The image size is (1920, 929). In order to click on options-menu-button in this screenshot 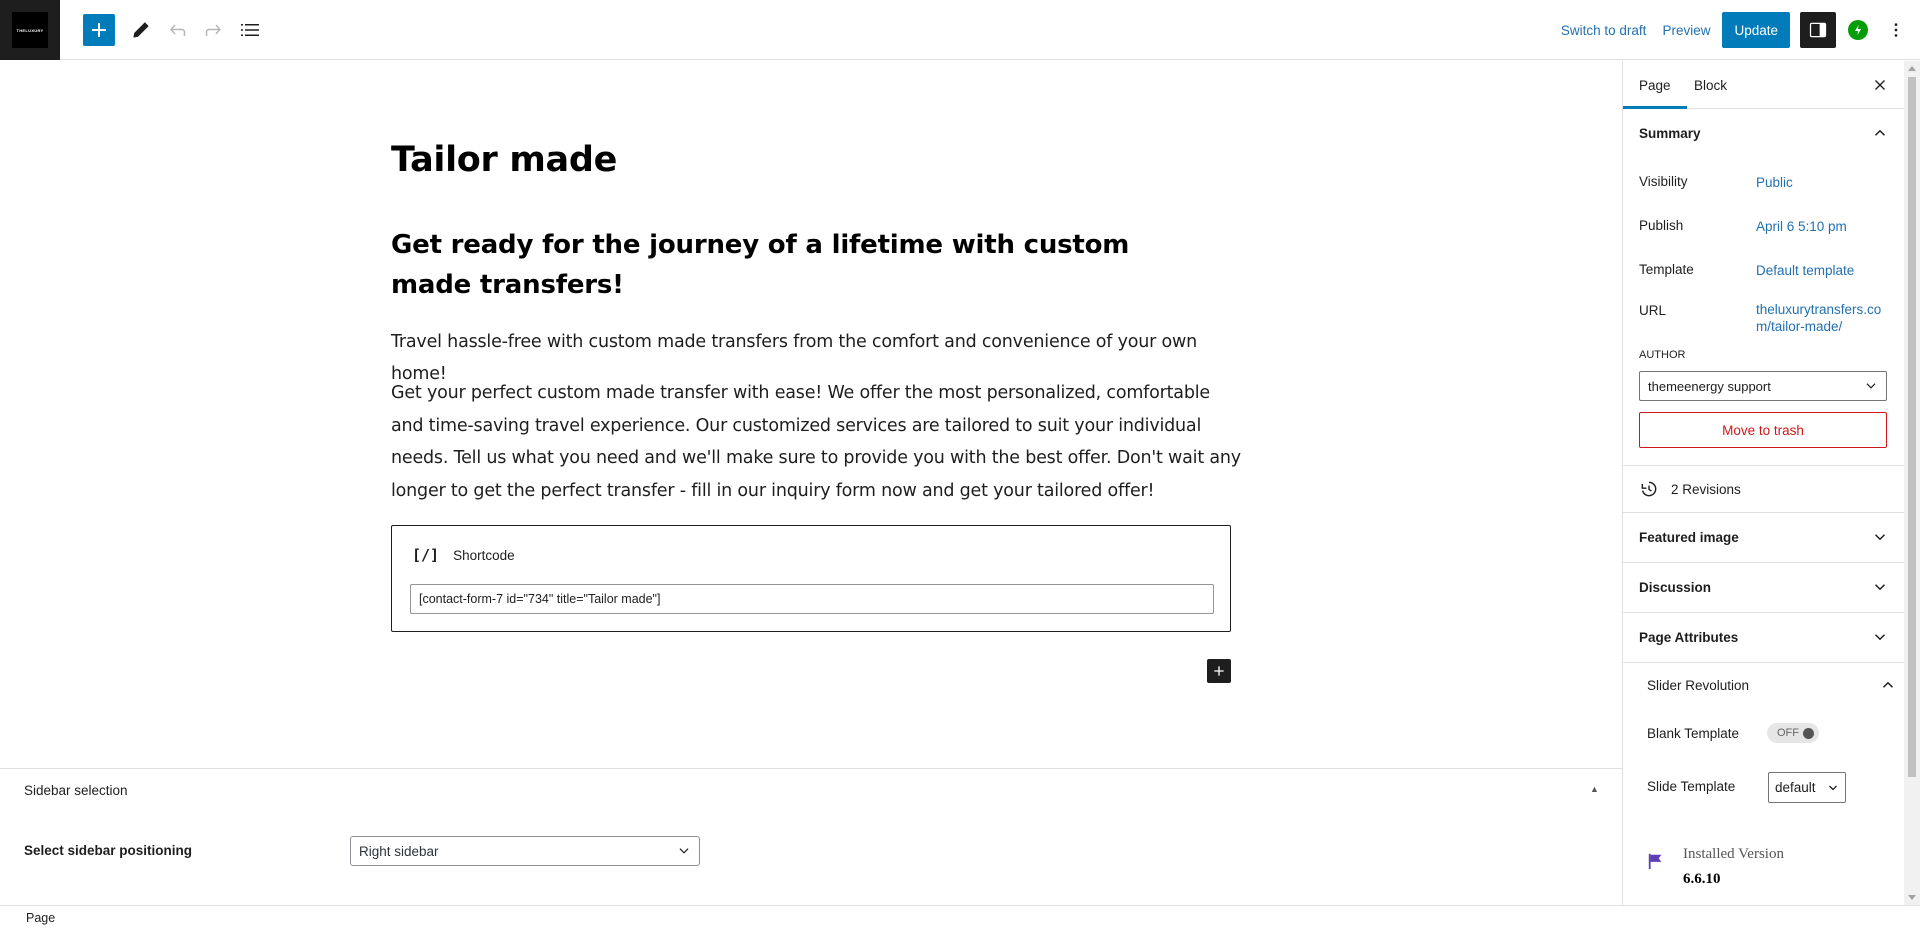, I will do `click(1896, 30)`.